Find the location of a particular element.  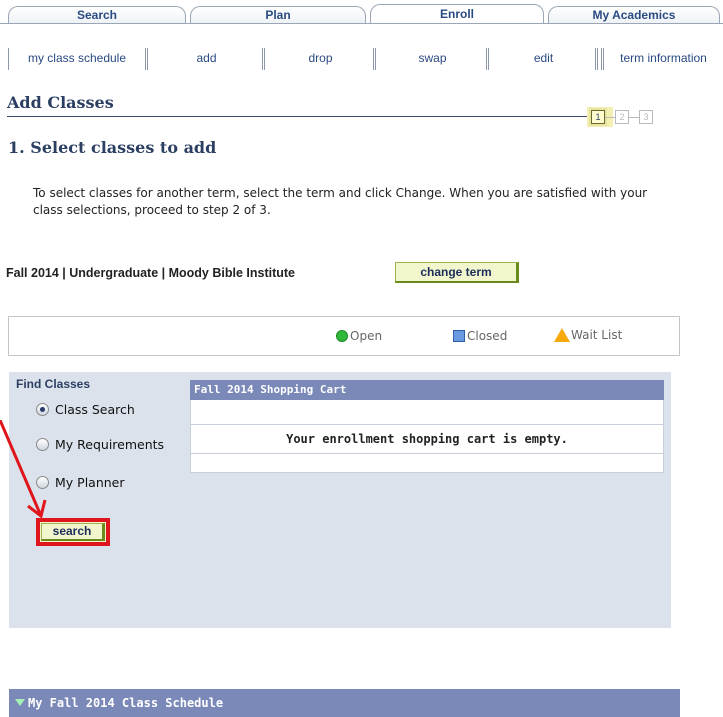

shopping-cart-title: Fall 2014 Shopping Cart is located at coordinates (427, 390).